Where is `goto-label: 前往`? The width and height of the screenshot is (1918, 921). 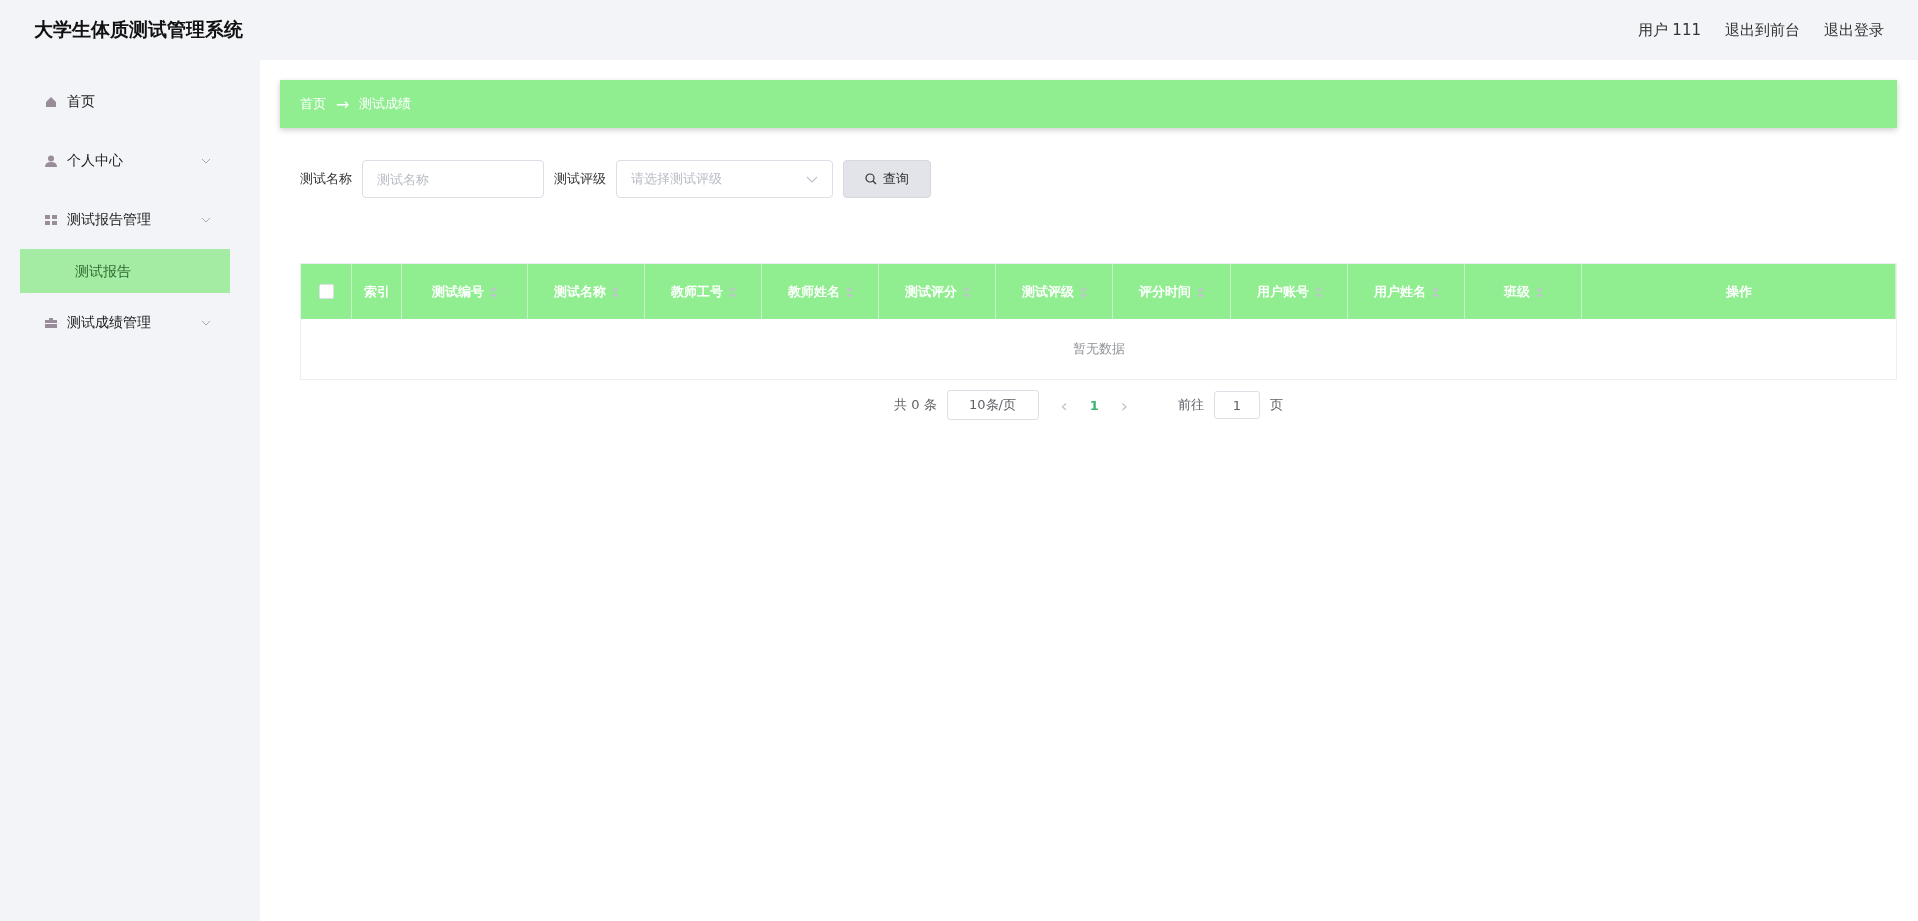
goto-label: 前往 is located at coordinates (1191, 405).